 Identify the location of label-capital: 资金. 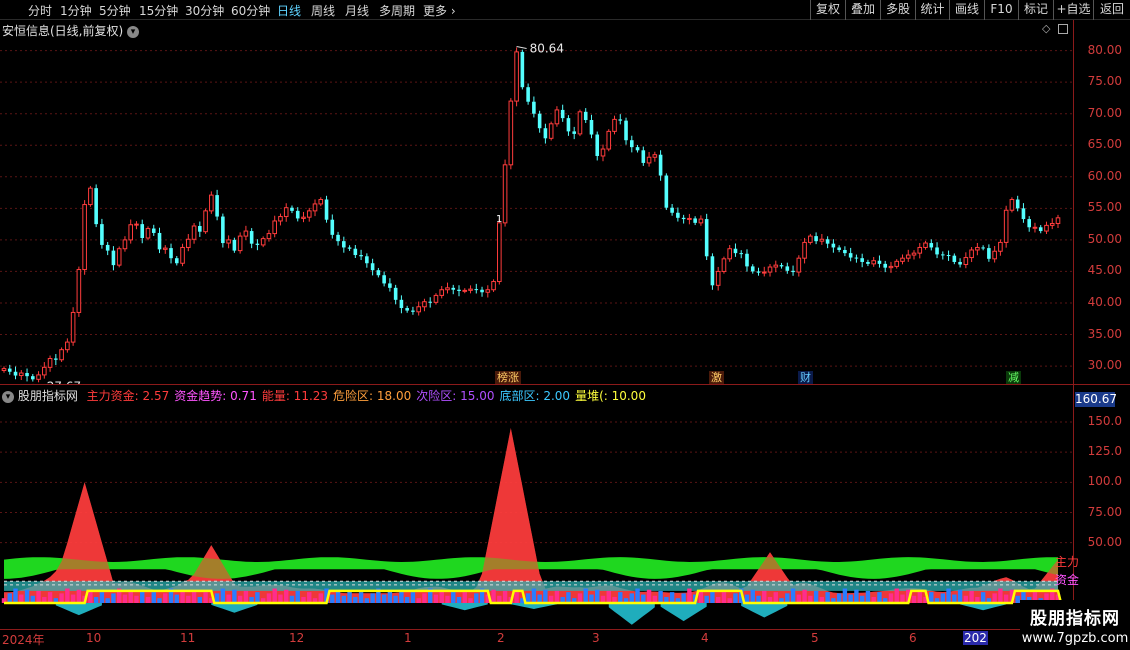
(1067, 580).